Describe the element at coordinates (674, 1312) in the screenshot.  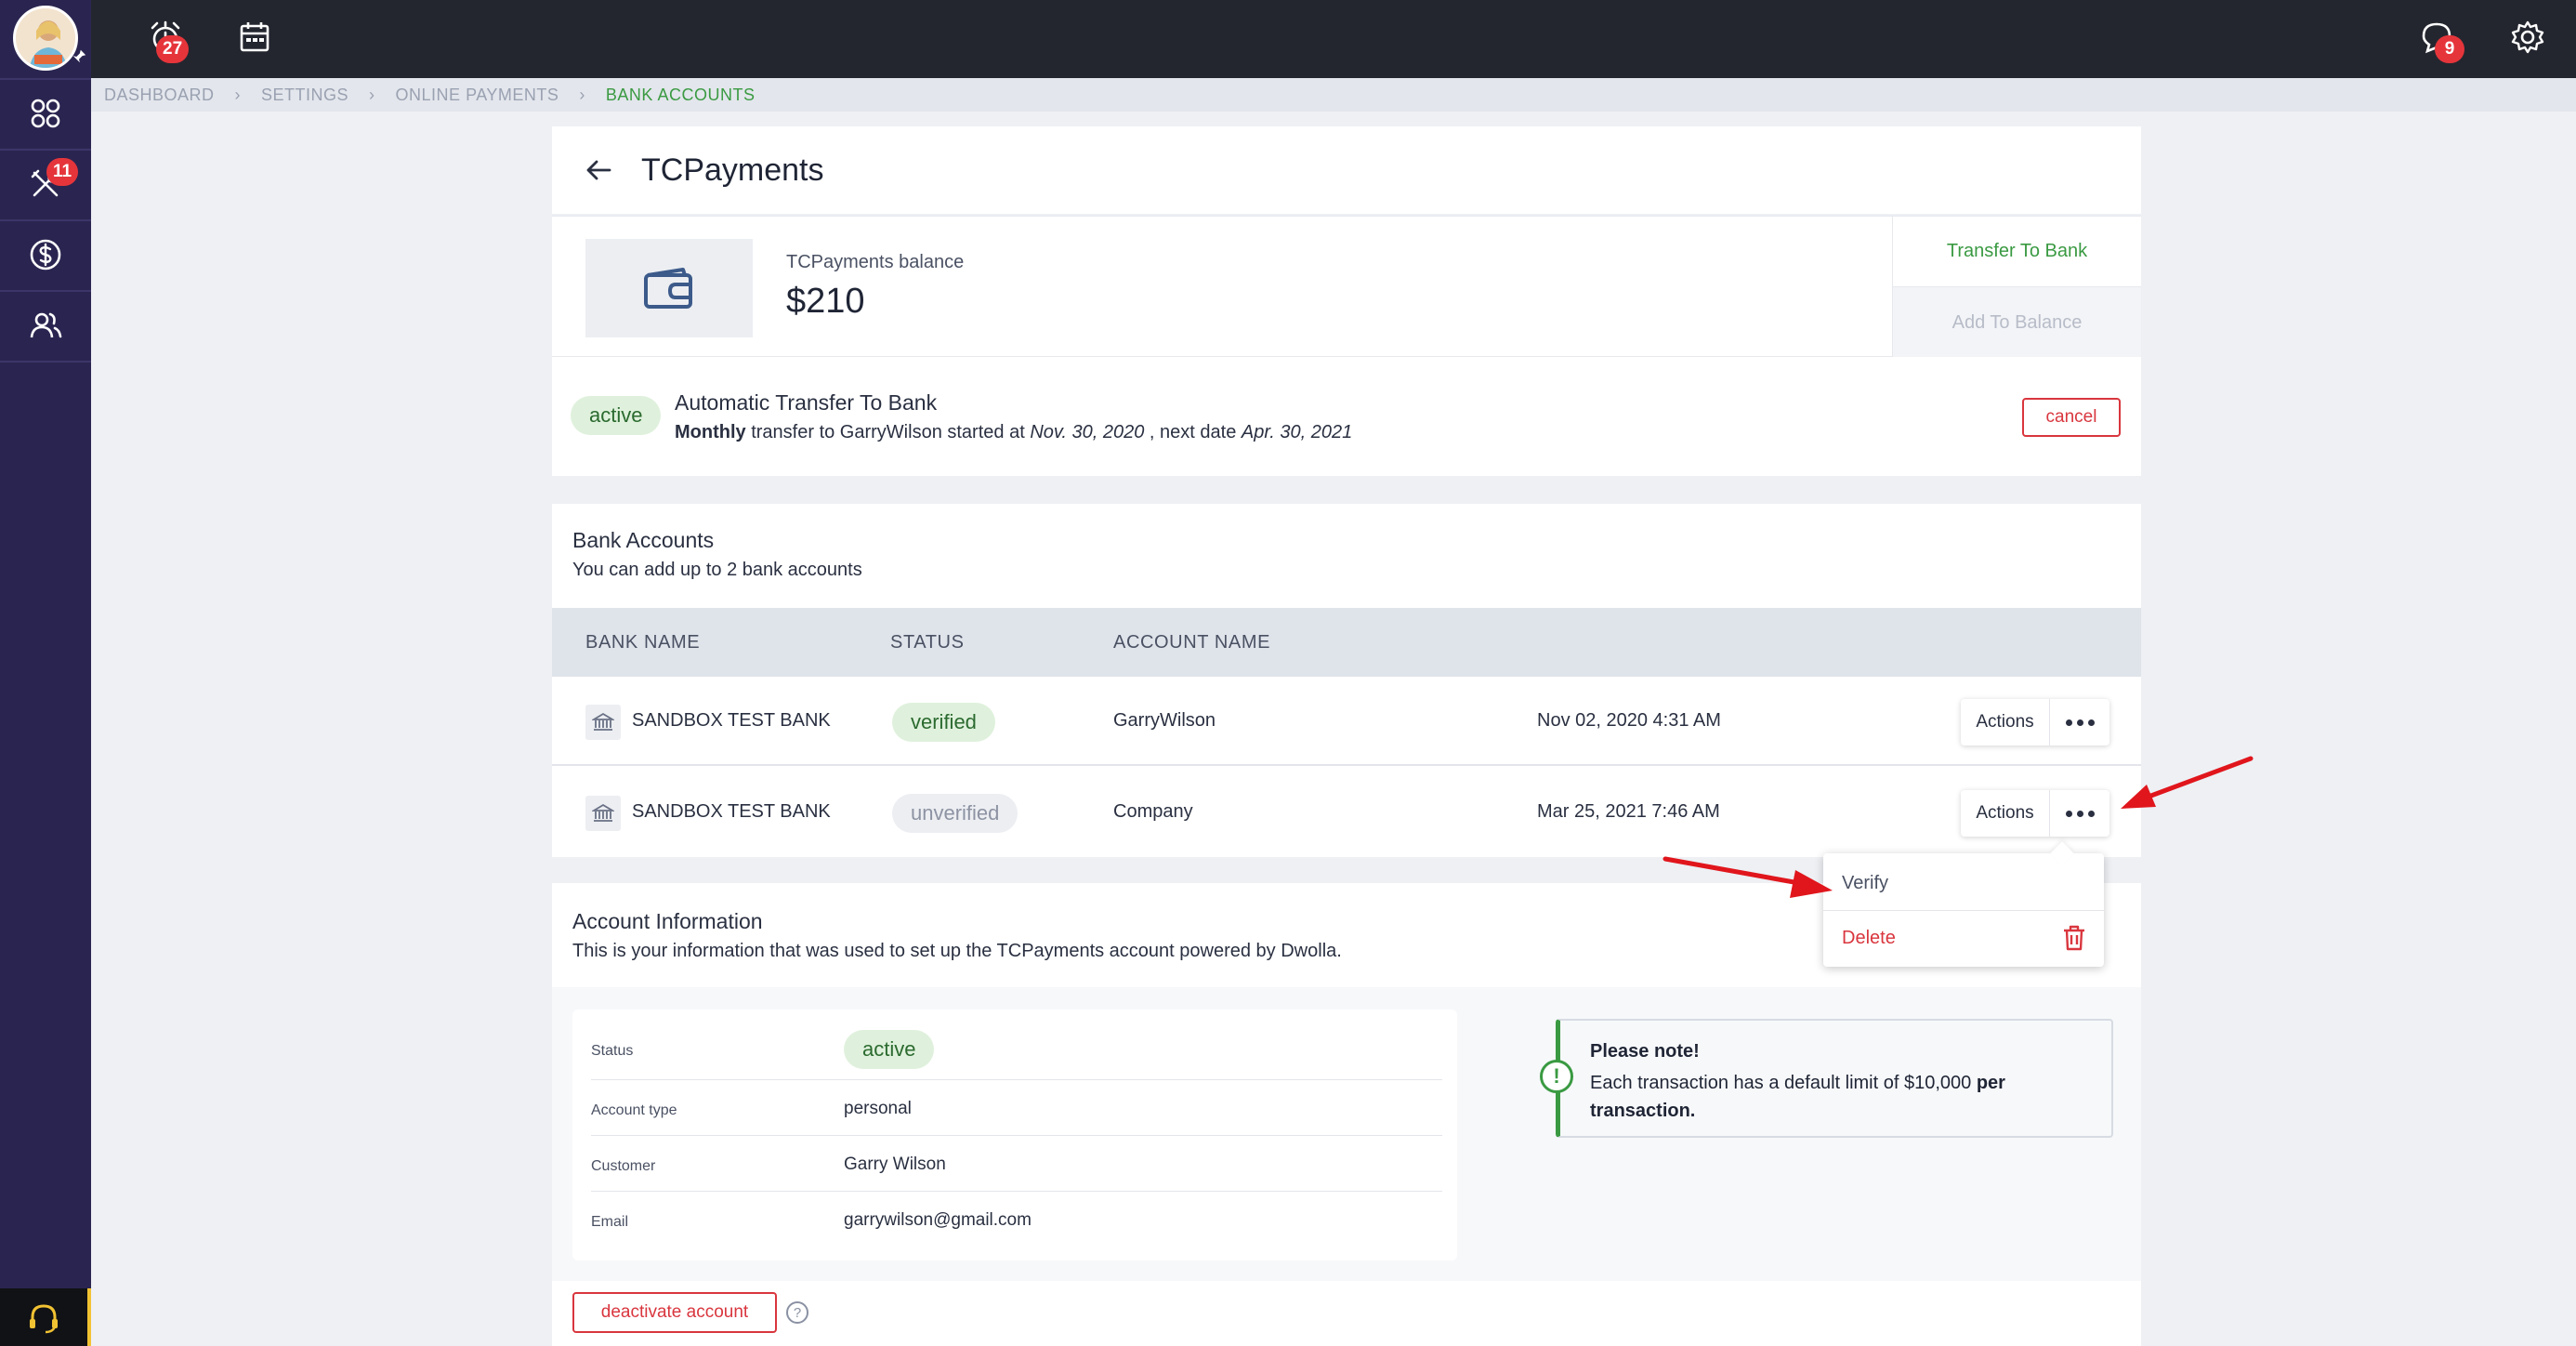
I see `deactivate-account-button: deactivate account` at that location.